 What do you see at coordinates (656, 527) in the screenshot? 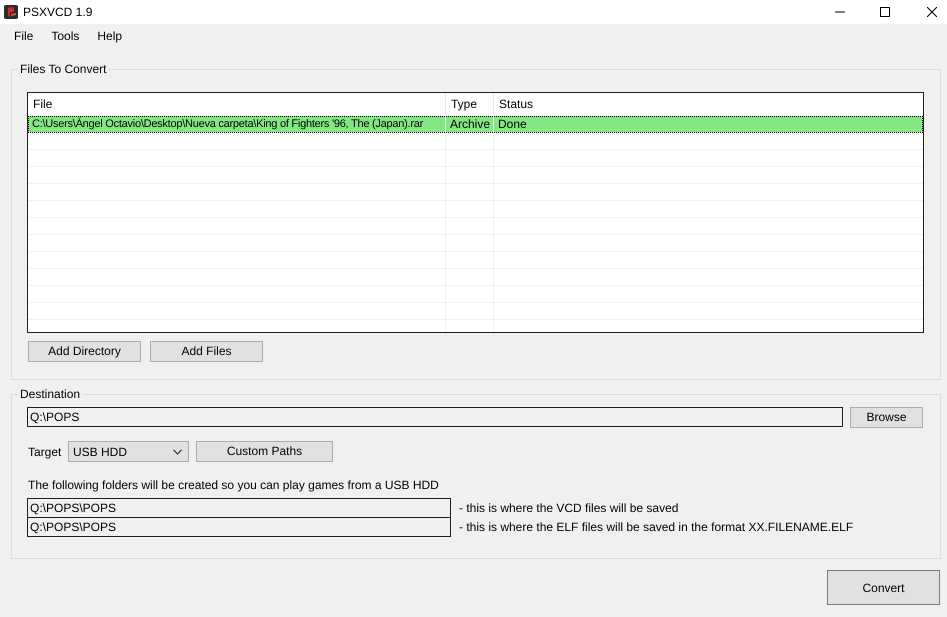
I see `folder-note: - this is where the ELF files will be saved in the format XX.FILENAME.ELF` at bounding box center [656, 527].